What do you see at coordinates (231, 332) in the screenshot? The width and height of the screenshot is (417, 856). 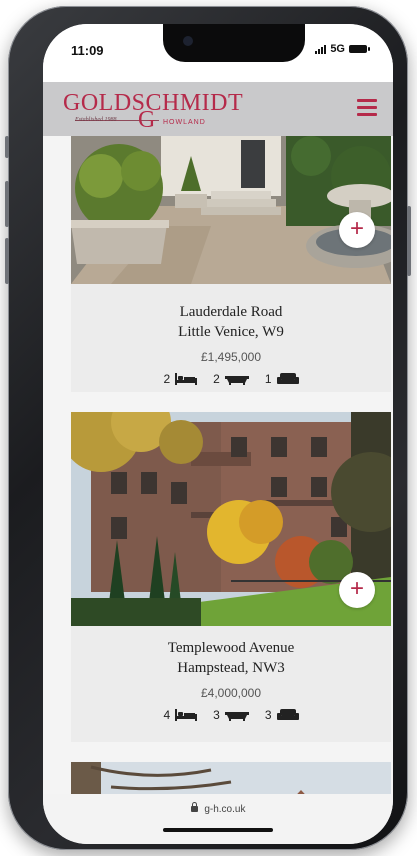 I see `property-area: Little Venice, W9` at bounding box center [231, 332].